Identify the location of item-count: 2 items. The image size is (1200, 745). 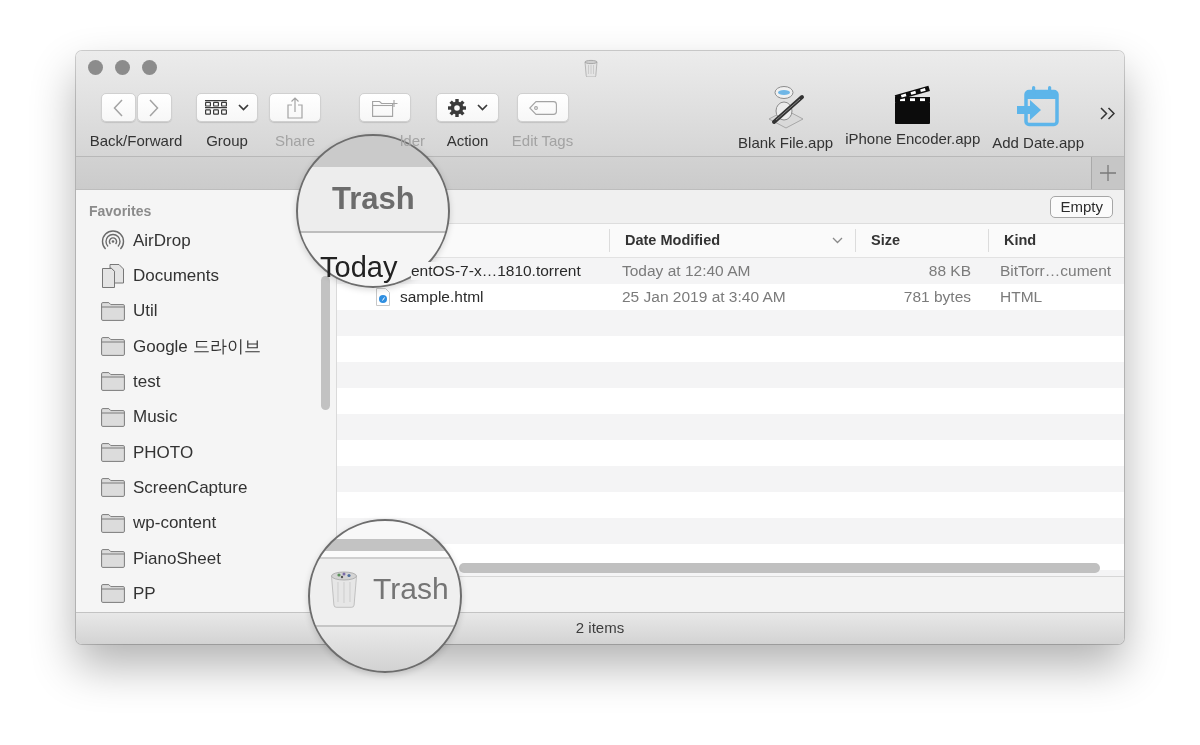
(600, 628).